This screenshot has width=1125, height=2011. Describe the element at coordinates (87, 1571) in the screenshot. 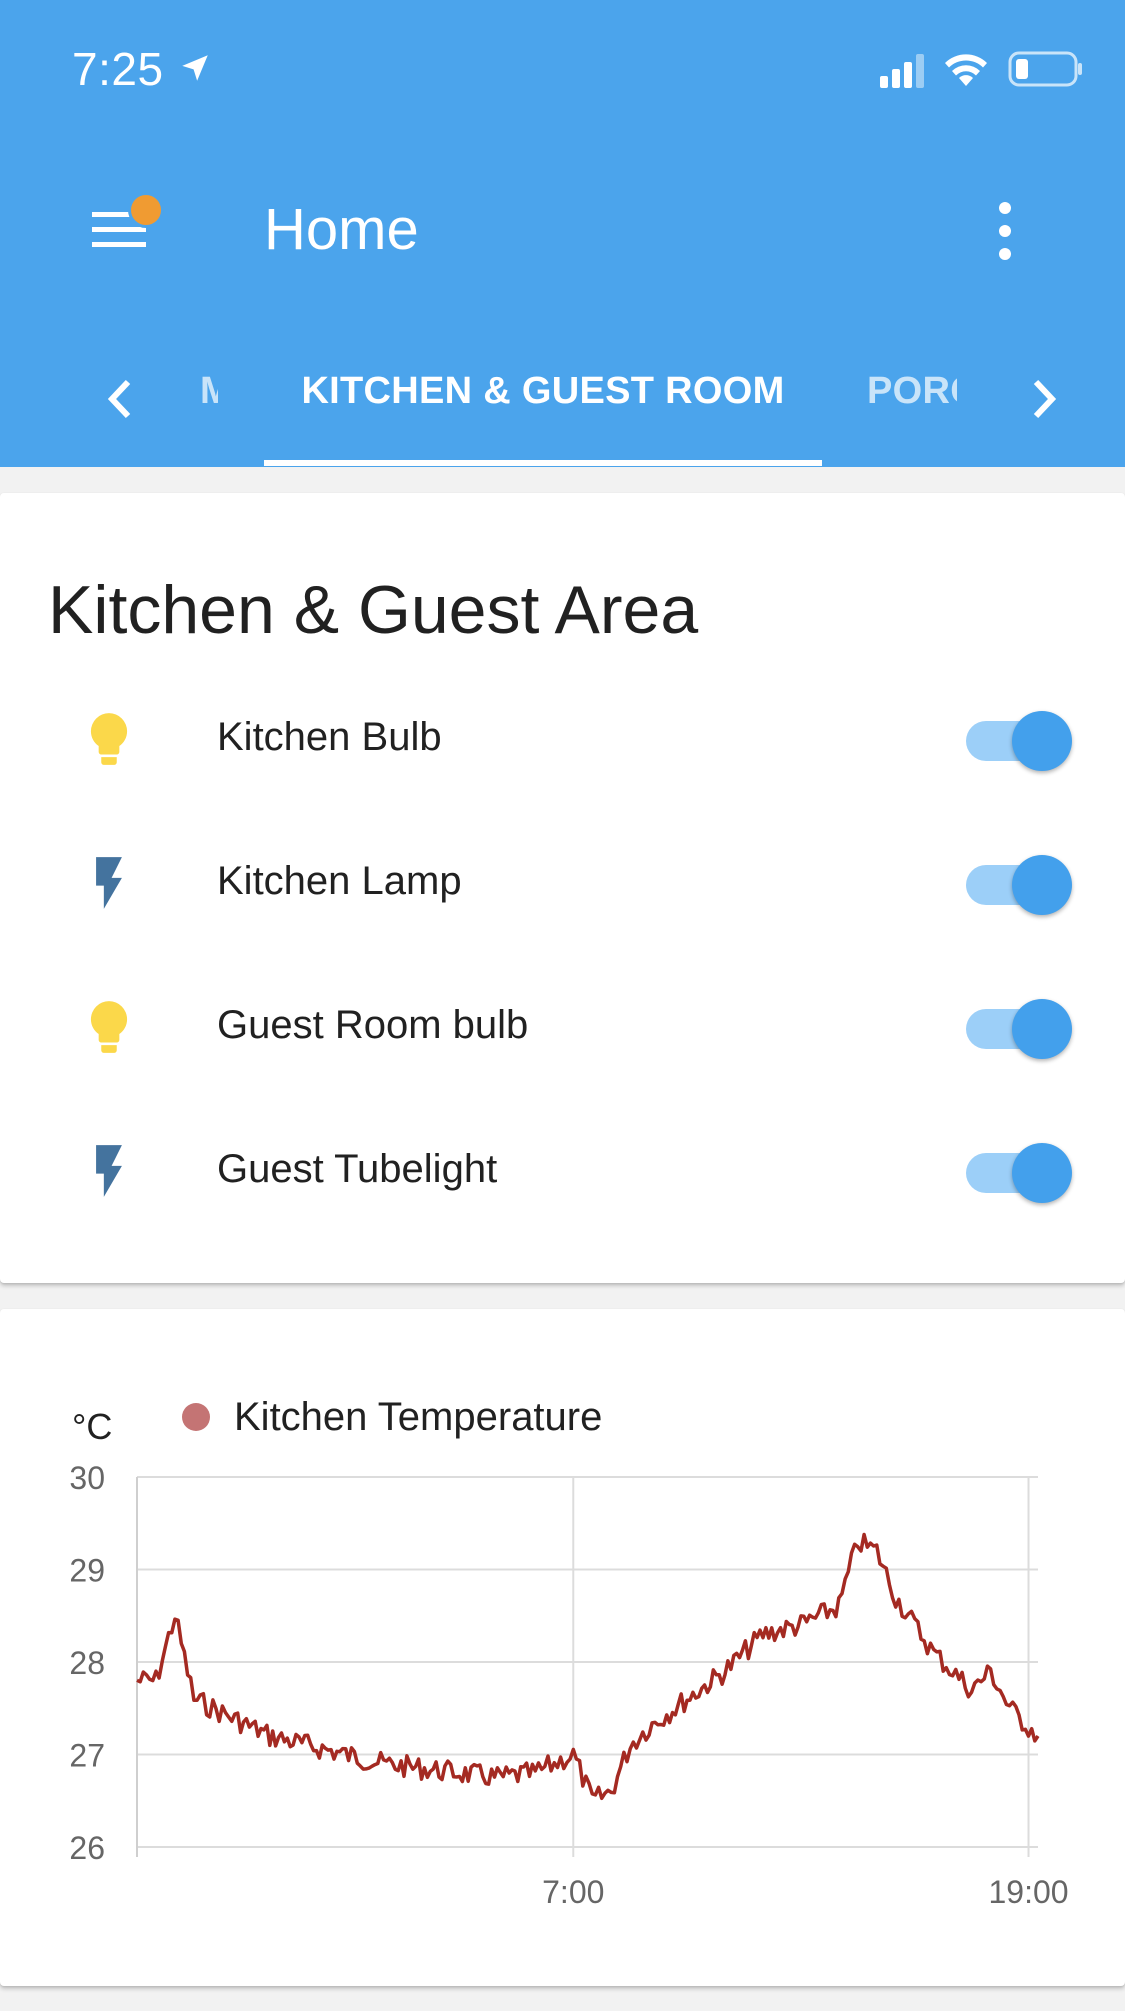

I see `y-tick-label: 29` at that location.